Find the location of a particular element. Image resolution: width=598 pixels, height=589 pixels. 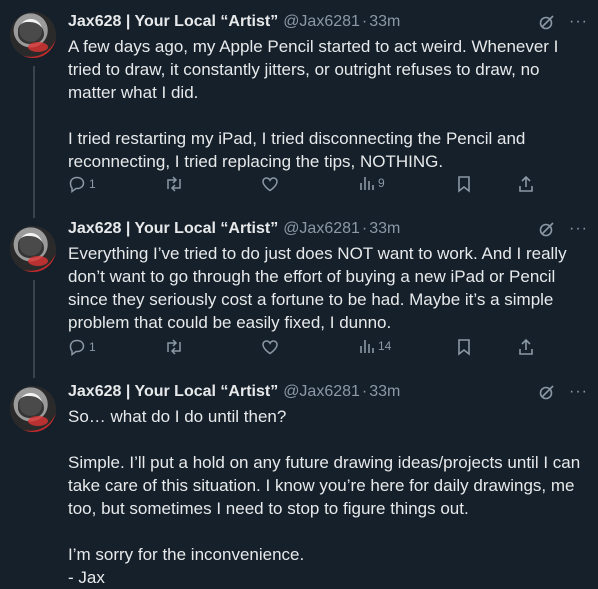

action-bar: 1 14 is located at coordinates (303, 348).